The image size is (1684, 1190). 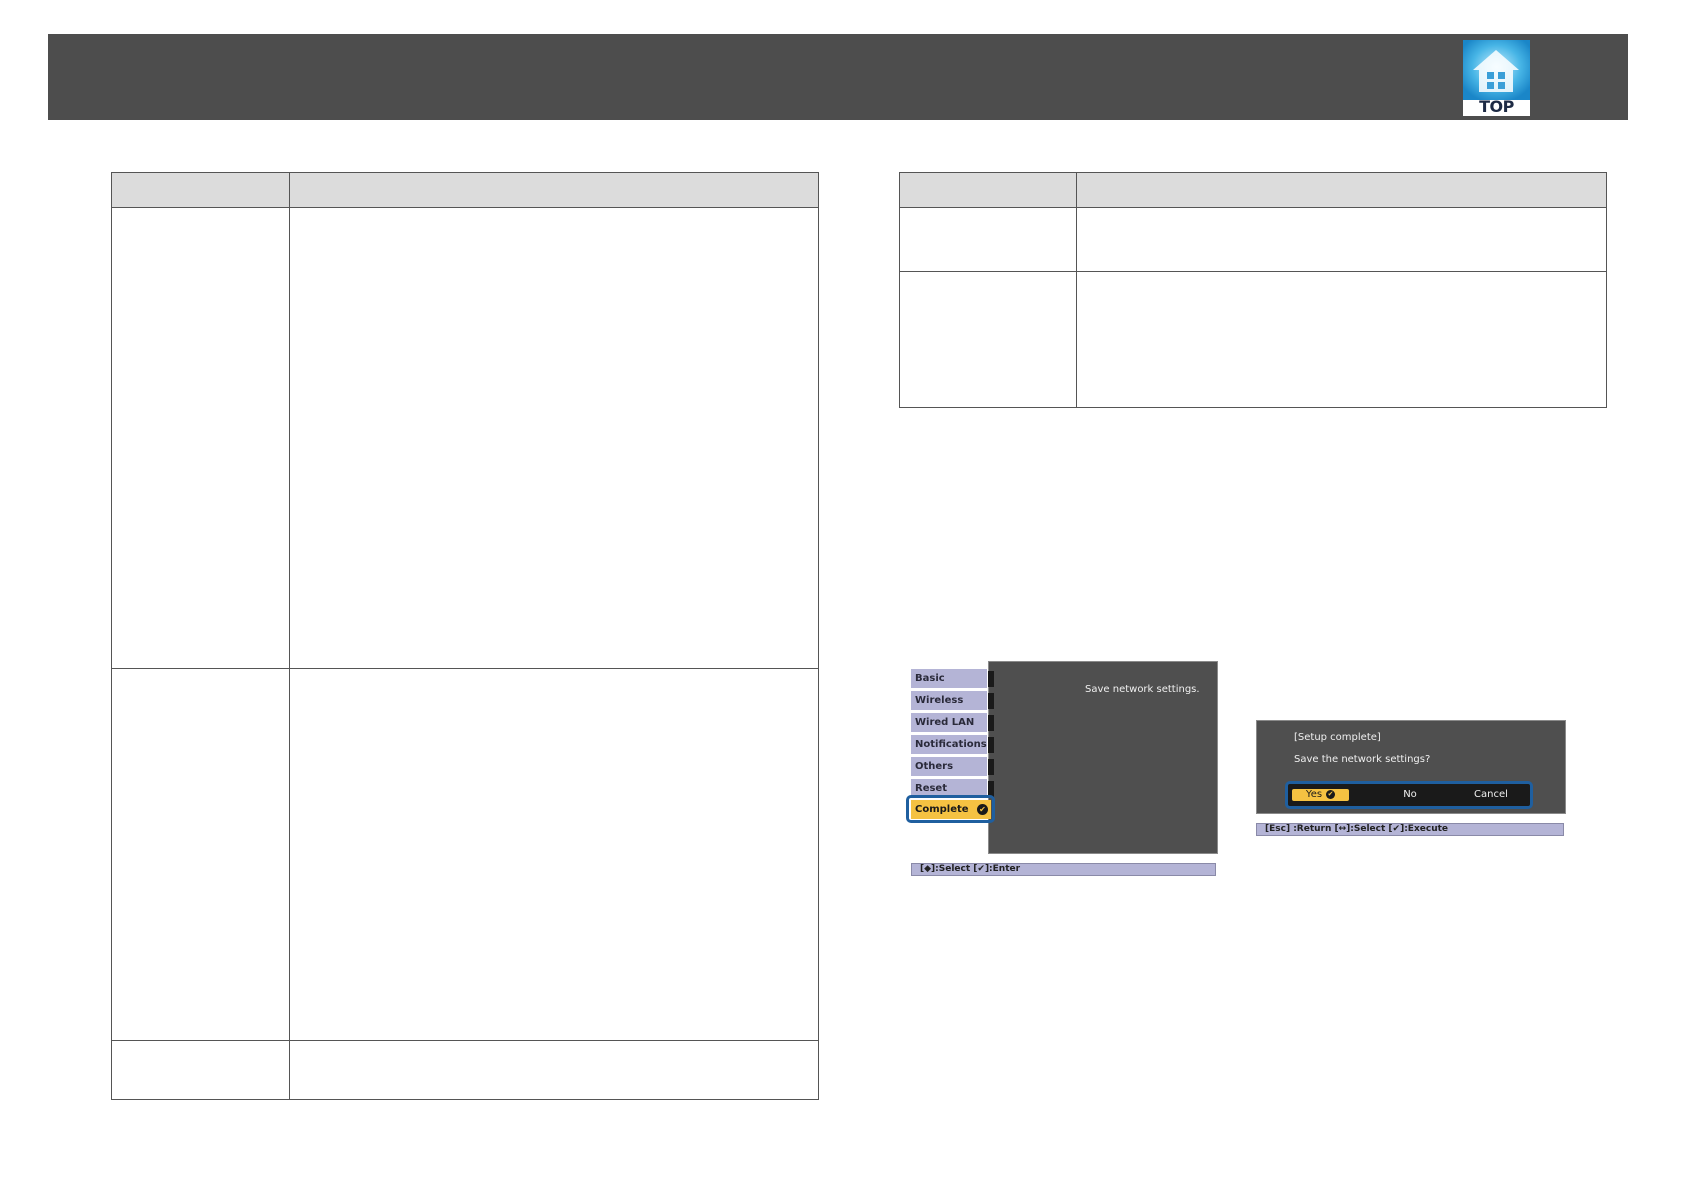 I want to click on home-icon, so click(x=1496, y=70).